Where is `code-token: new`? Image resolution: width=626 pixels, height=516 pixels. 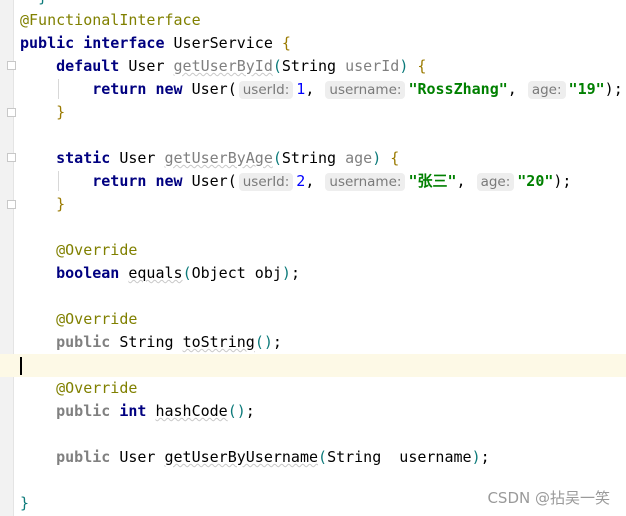 code-token: new is located at coordinates (169, 89).